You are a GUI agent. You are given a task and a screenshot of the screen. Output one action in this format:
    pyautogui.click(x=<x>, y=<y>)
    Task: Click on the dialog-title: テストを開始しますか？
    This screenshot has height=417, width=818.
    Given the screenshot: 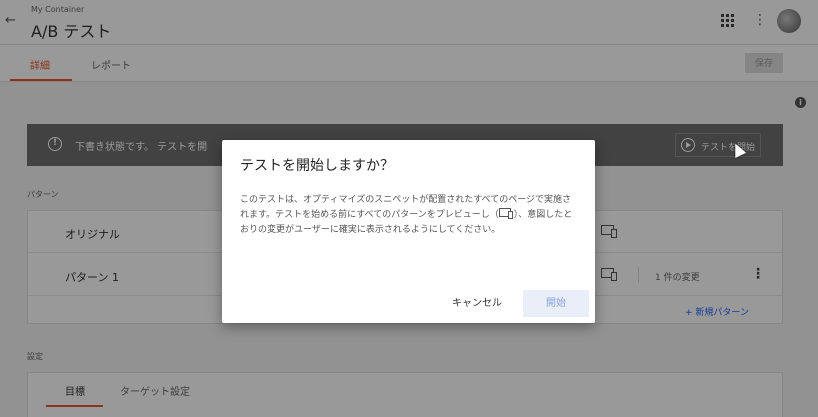 What is the action you would take?
    pyautogui.click(x=317, y=166)
    